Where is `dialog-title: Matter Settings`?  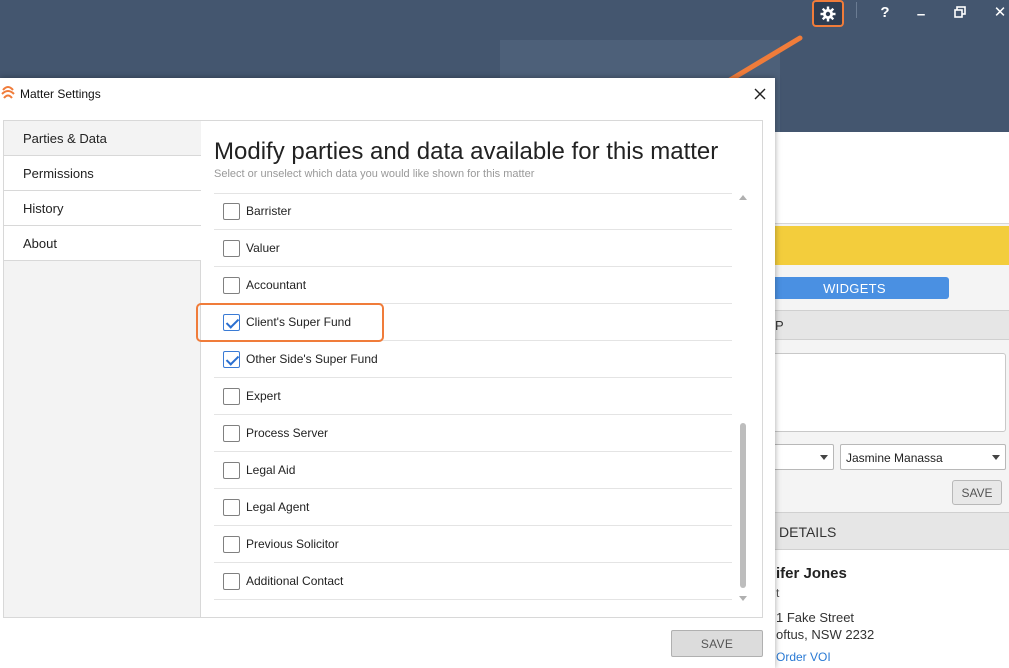
dialog-title: Matter Settings is located at coordinates (60, 94).